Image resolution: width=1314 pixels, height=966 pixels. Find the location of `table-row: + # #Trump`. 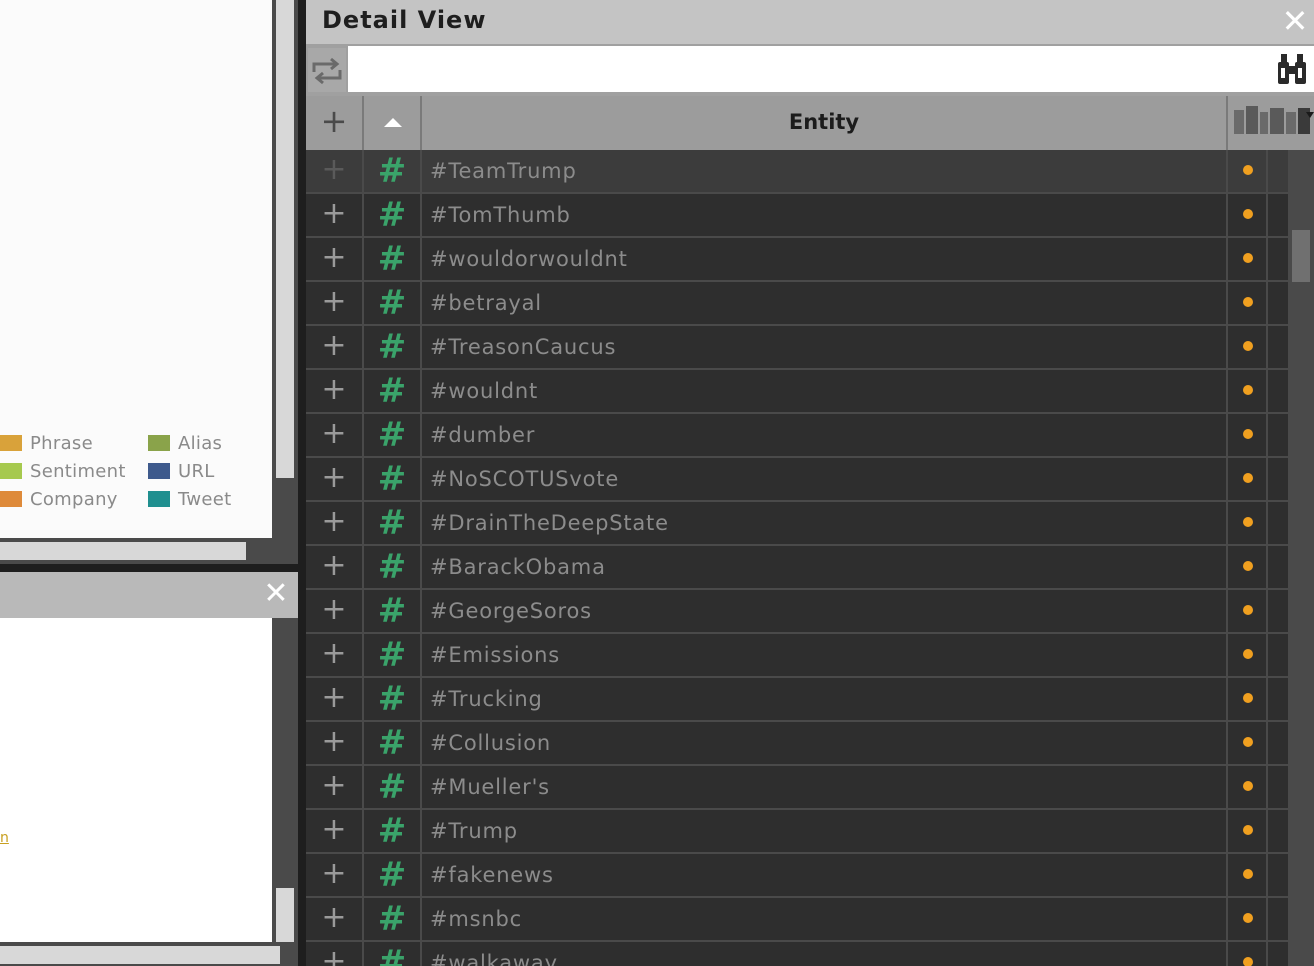

table-row: + # #Trump is located at coordinates (797, 832).